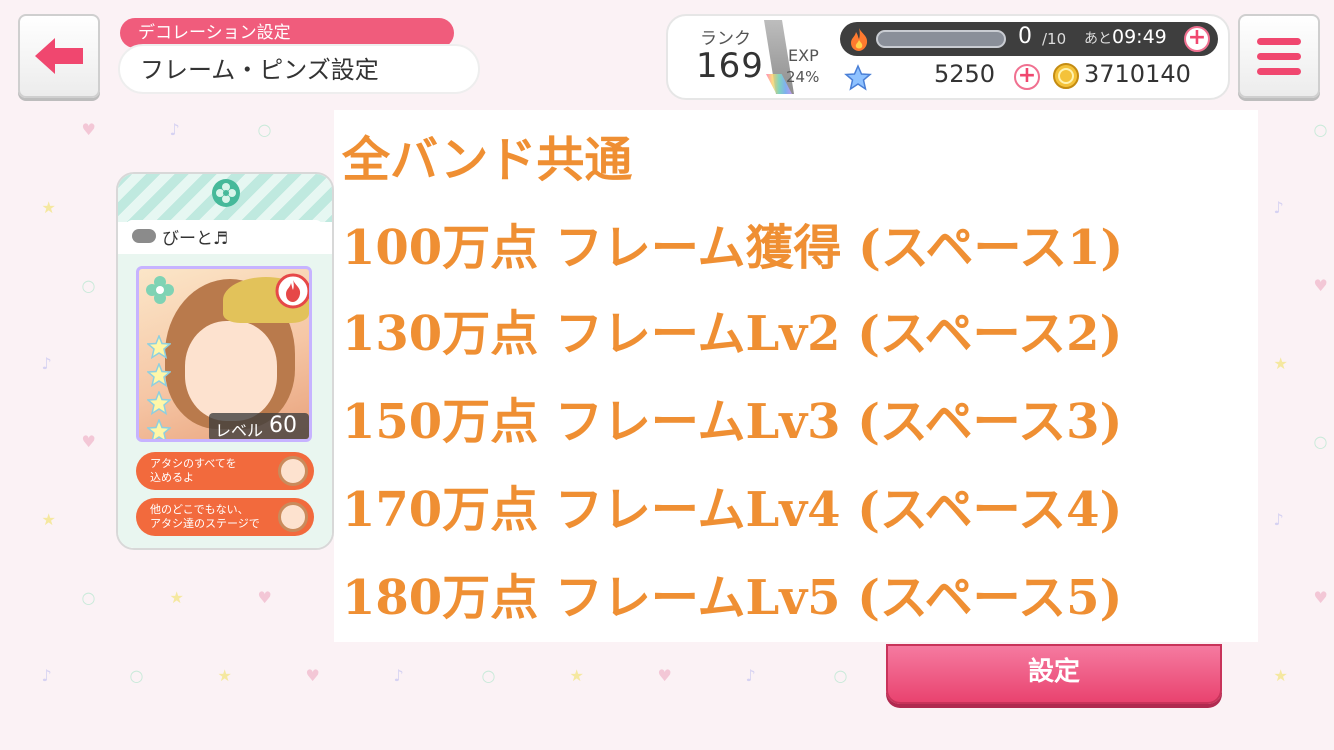 The height and width of the screenshot is (750, 1334). Describe the element at coordinates (1098, 39) in the screenshot. I see `timer-prefix: あと` at that location.